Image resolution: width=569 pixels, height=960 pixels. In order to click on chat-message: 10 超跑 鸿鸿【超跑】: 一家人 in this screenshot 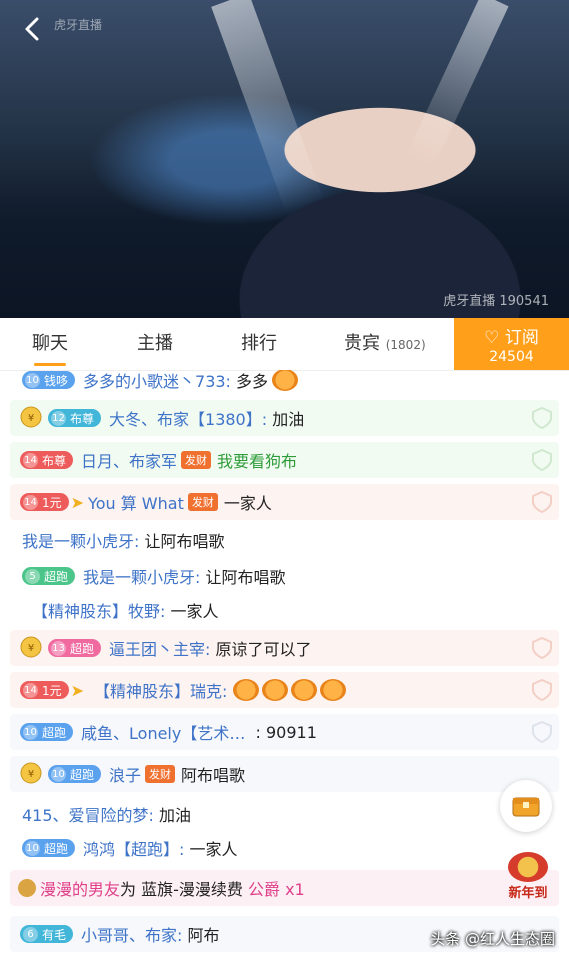, I will do `click(284, 848)`.